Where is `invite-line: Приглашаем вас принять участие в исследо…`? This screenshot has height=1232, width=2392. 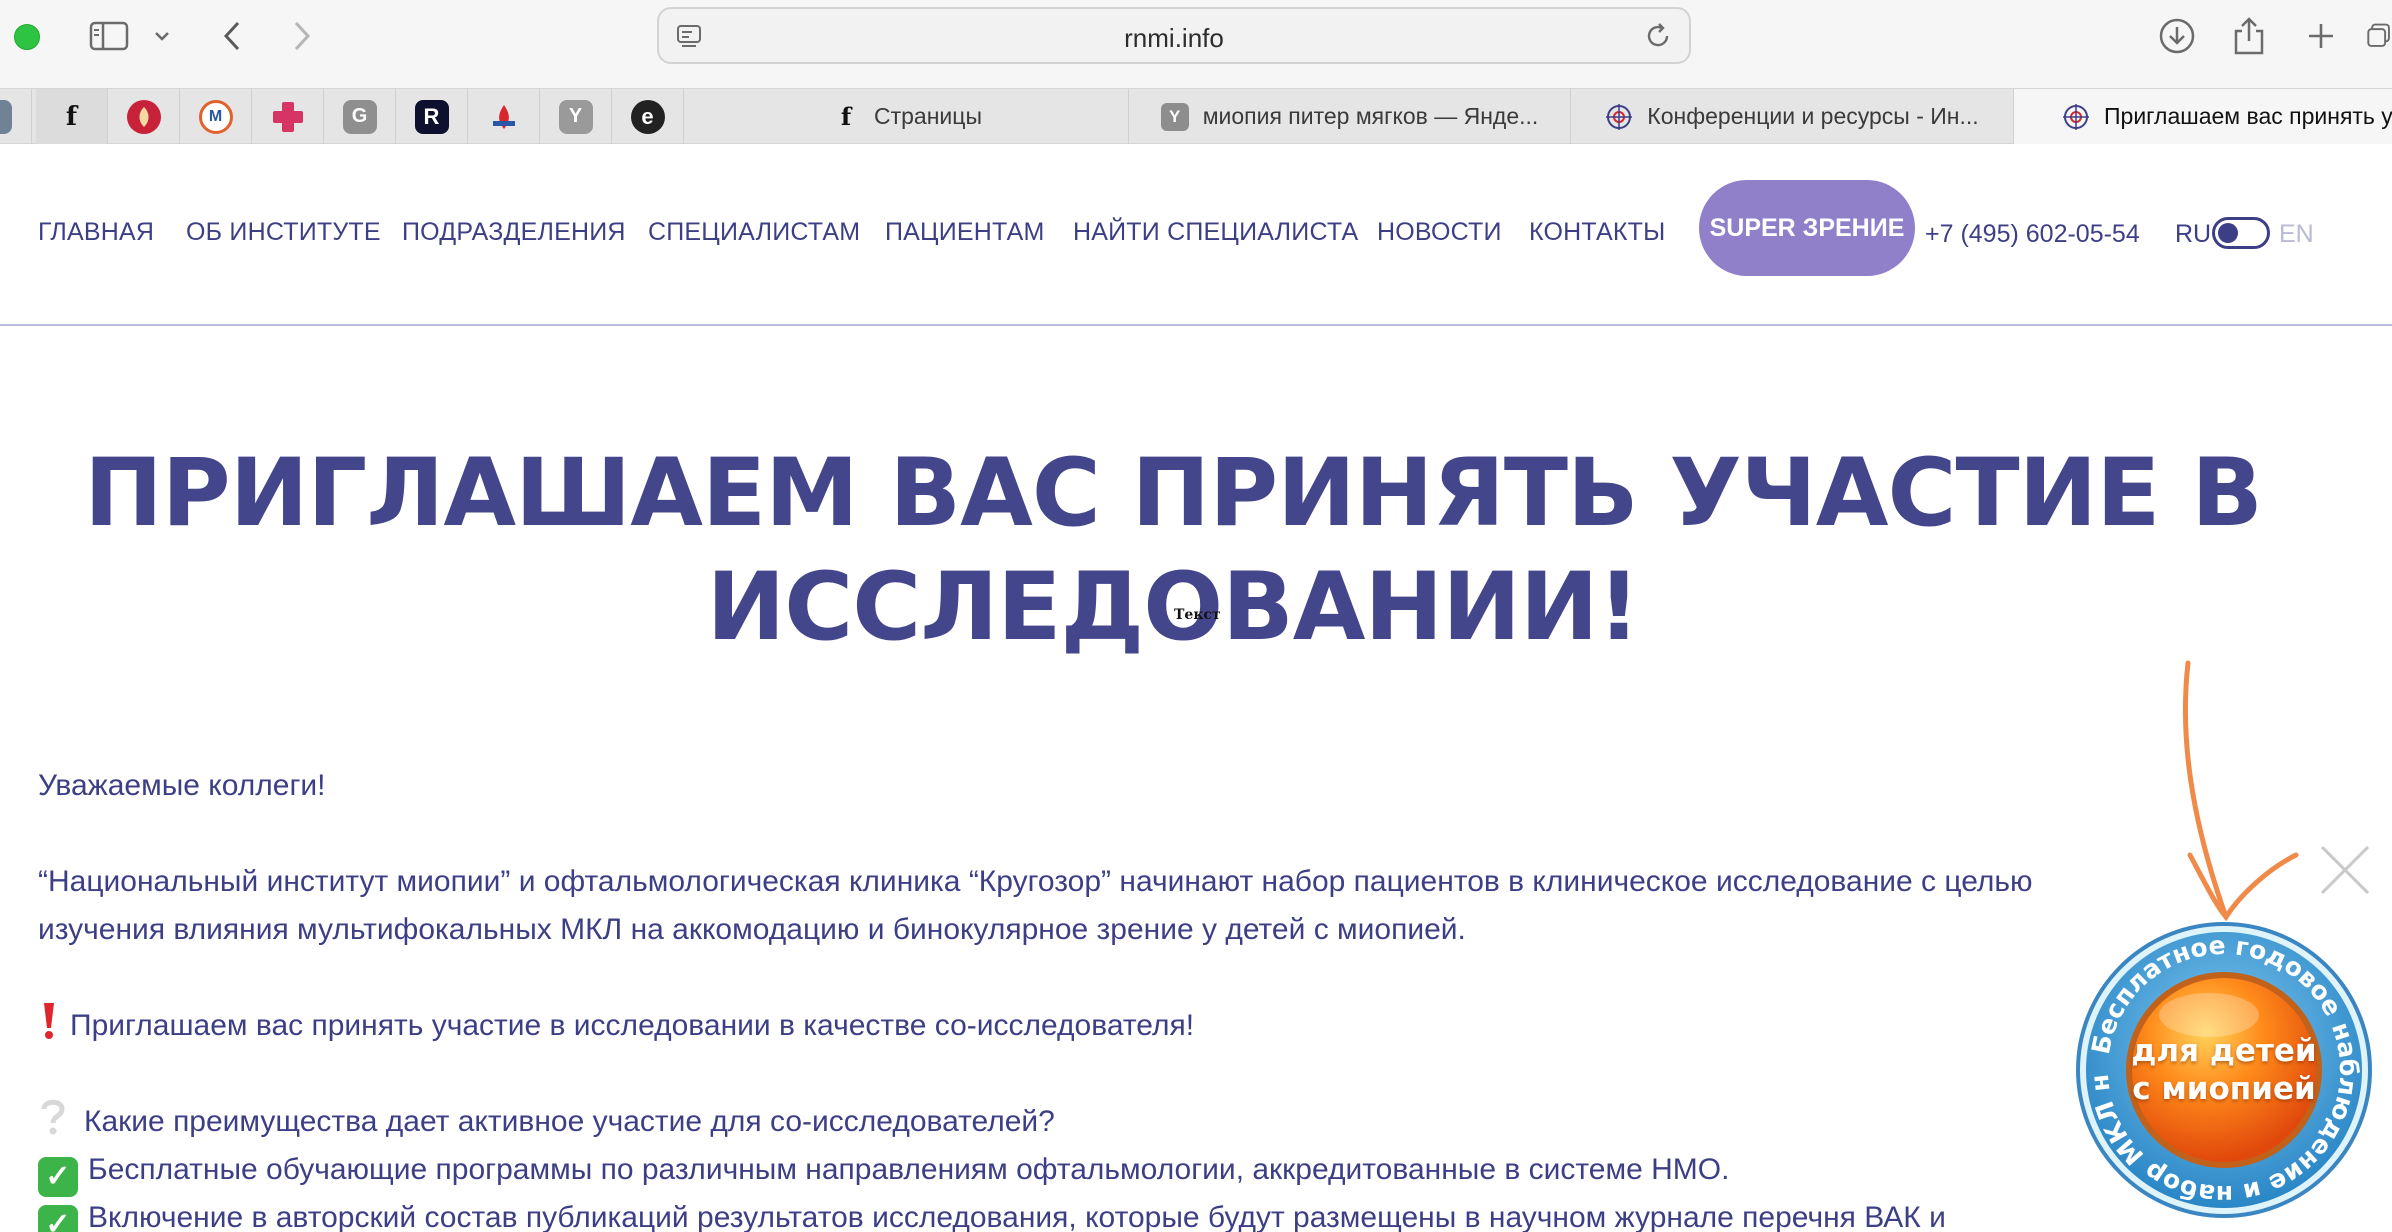 invite-line: Приглашаем вас принять участие в исследо… is located at coordinates (616, 1025).